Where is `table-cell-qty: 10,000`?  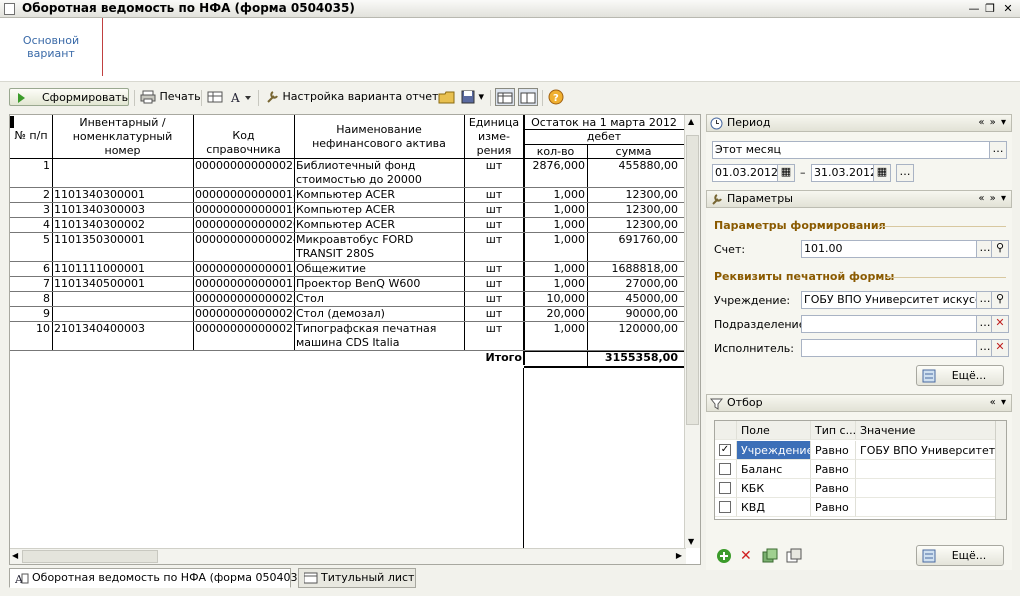
table-cell-qty: 10,000 is located at coordinates (555, 299).